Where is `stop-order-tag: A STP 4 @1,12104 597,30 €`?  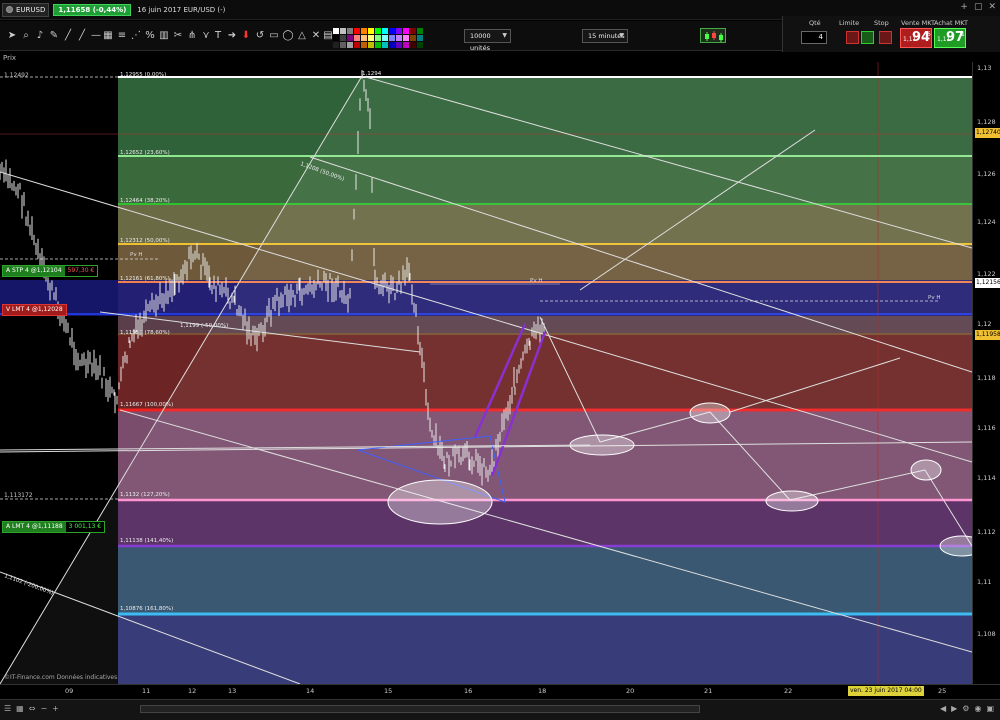
stop-order-tag: A STP 4 @1,12104 597,30 € is located at coordinates (50, 271).